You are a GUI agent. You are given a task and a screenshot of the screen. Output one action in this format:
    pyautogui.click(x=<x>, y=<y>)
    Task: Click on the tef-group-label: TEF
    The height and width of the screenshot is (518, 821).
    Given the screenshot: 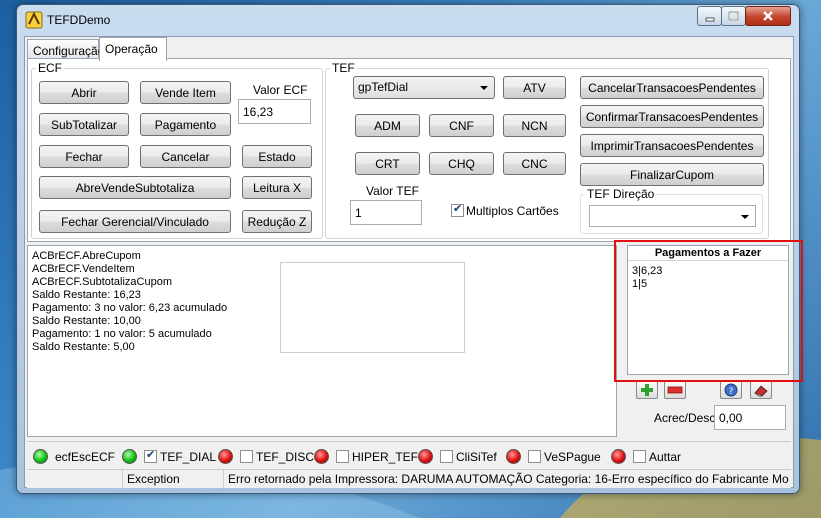 What is the action you would take?
    pyautogui.click(x=343, y=68)
    